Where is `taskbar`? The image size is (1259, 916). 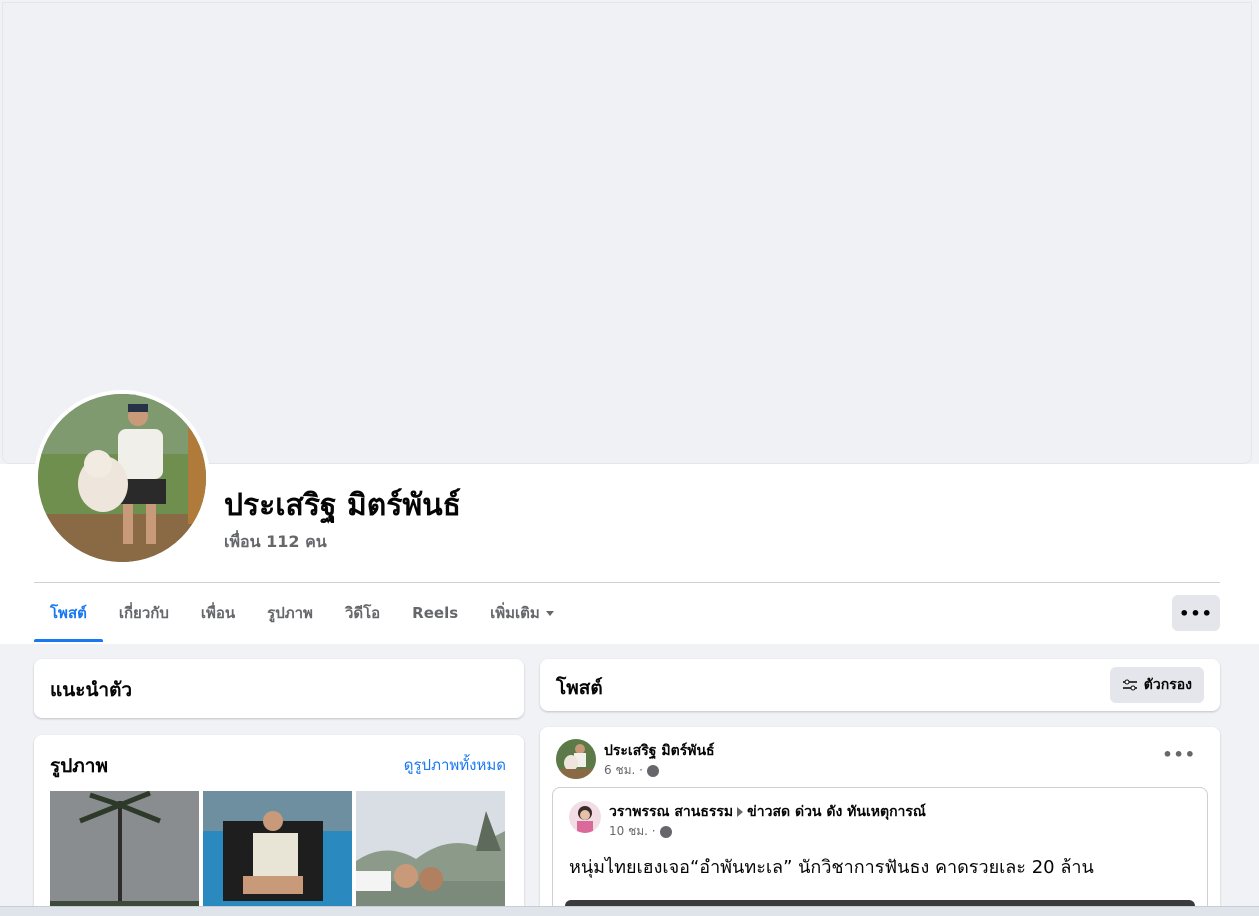
taskbar is located at coordinates (629, 911).